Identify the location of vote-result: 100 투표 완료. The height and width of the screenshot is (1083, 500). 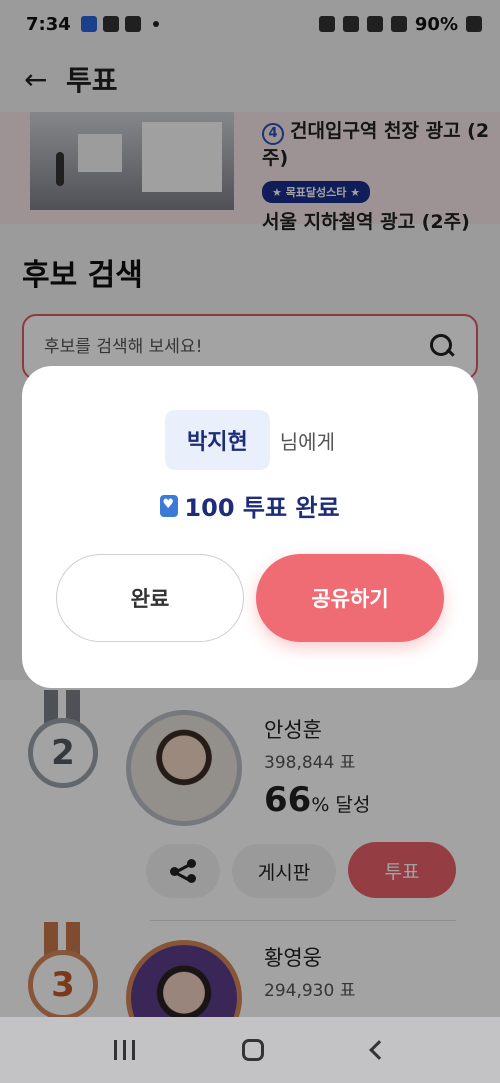
(250, 505).